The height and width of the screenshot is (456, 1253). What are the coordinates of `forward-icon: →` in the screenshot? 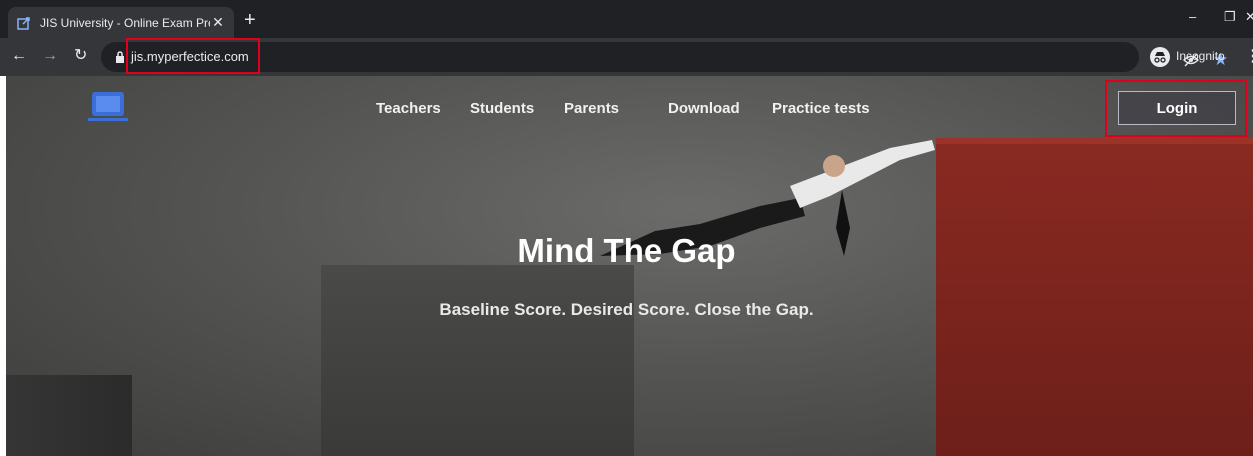 It's located at (50, 56).